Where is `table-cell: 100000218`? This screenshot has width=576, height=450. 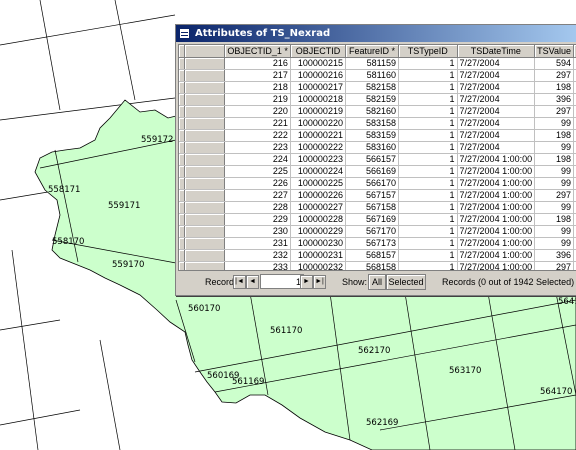 table-cell: 100000218 is located at coordinates (318, 99).